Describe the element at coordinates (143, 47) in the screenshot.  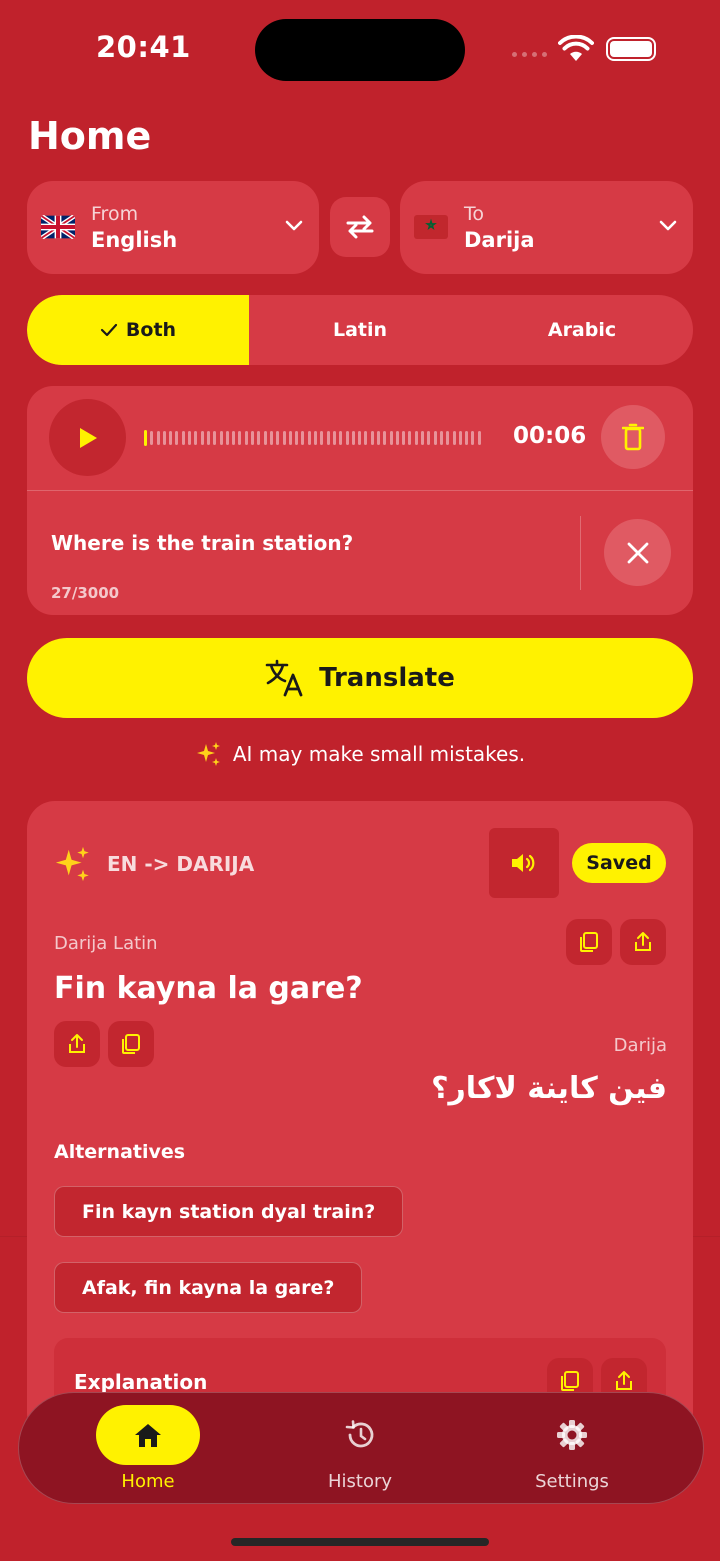
I see `status-time: 20:41` at that location.